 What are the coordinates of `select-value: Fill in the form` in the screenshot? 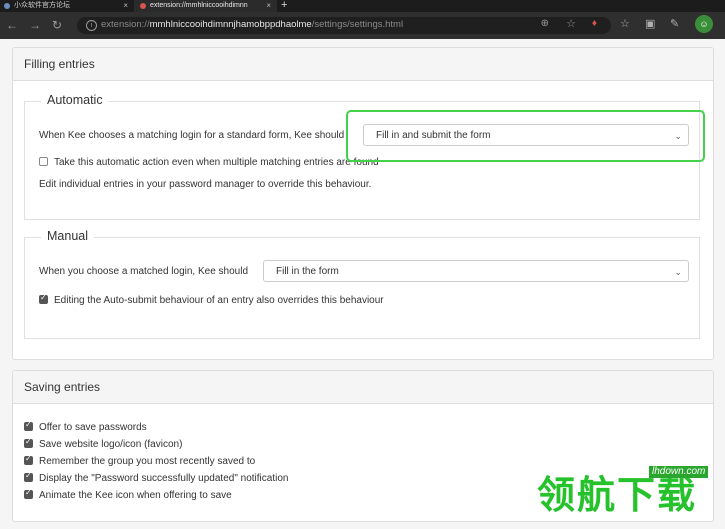 It's located at (307, 271).